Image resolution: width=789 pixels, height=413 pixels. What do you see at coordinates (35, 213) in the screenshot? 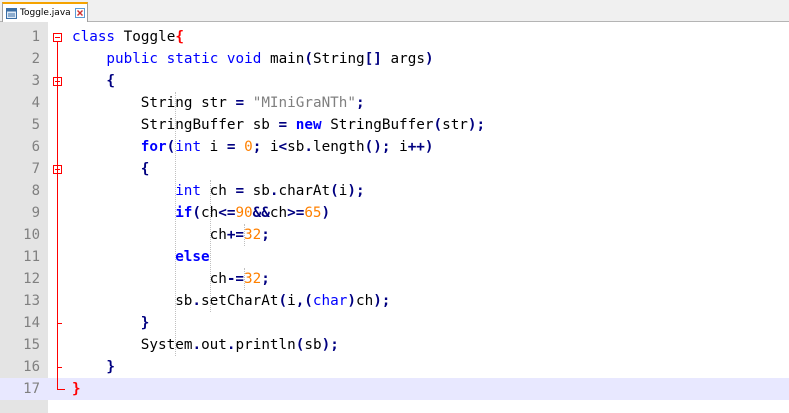
I see `line-number: 9` at bounding box center [35, 213].